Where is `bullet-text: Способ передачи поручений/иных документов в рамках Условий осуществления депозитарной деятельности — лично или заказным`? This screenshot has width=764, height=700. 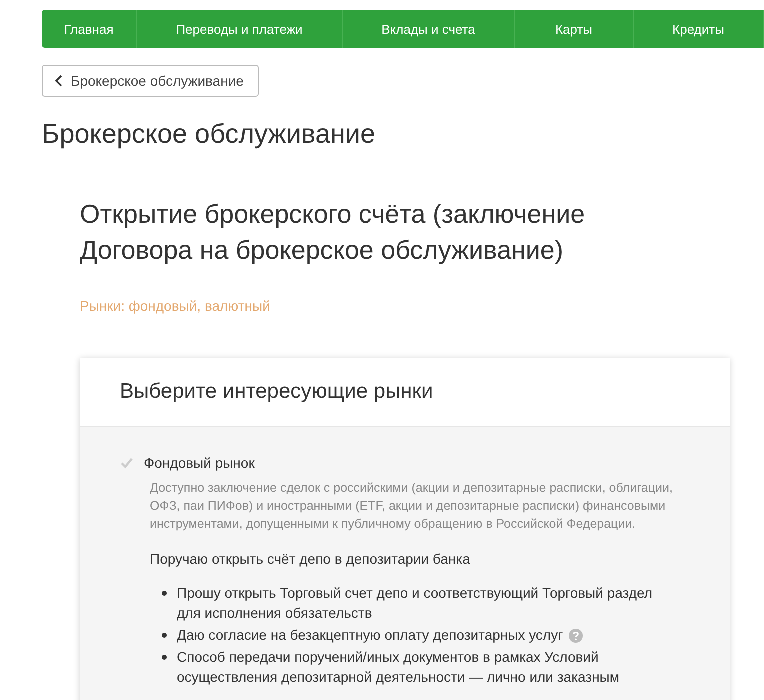 bullet-text: Способ передачи поручений/иных документов в рамках Условий осуществления депозитарной деятельности — лично или заказным is located at coordinates (398, 667).